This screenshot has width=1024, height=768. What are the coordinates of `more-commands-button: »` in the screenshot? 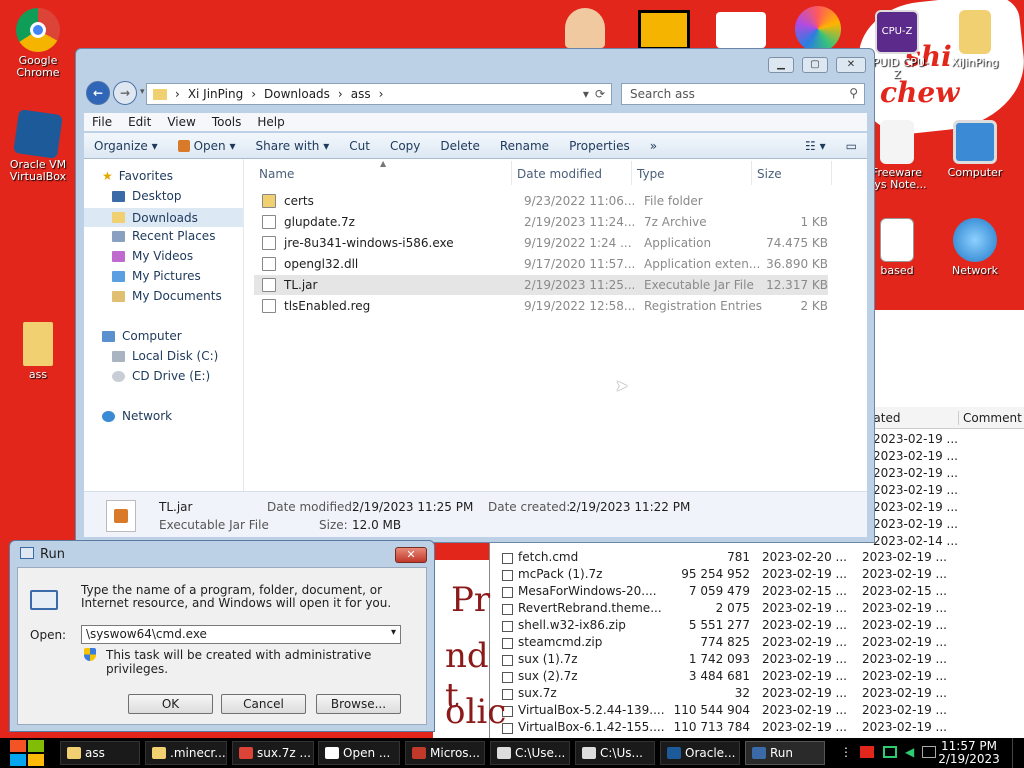 It's located at (653, 146).